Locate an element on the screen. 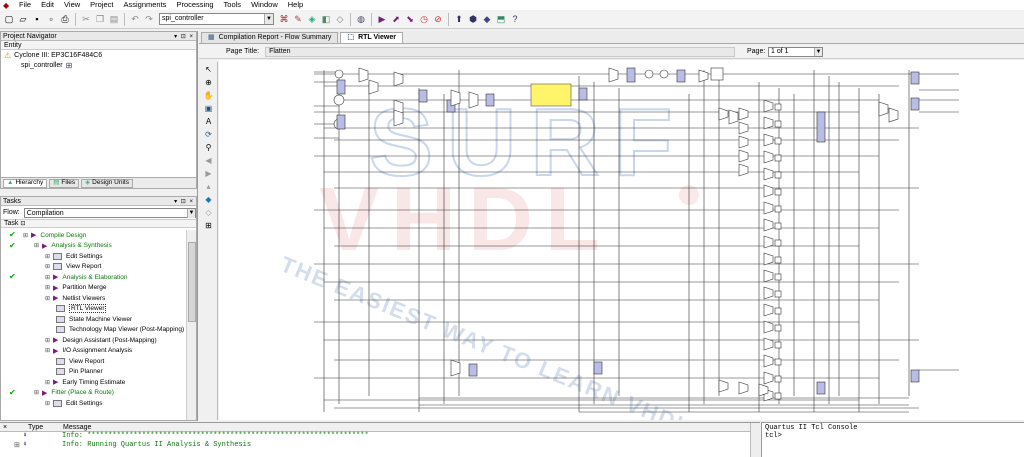 This screenshot has width=1024, height=457. stop-icon: ⊘ is located at coordinates (438, 19).